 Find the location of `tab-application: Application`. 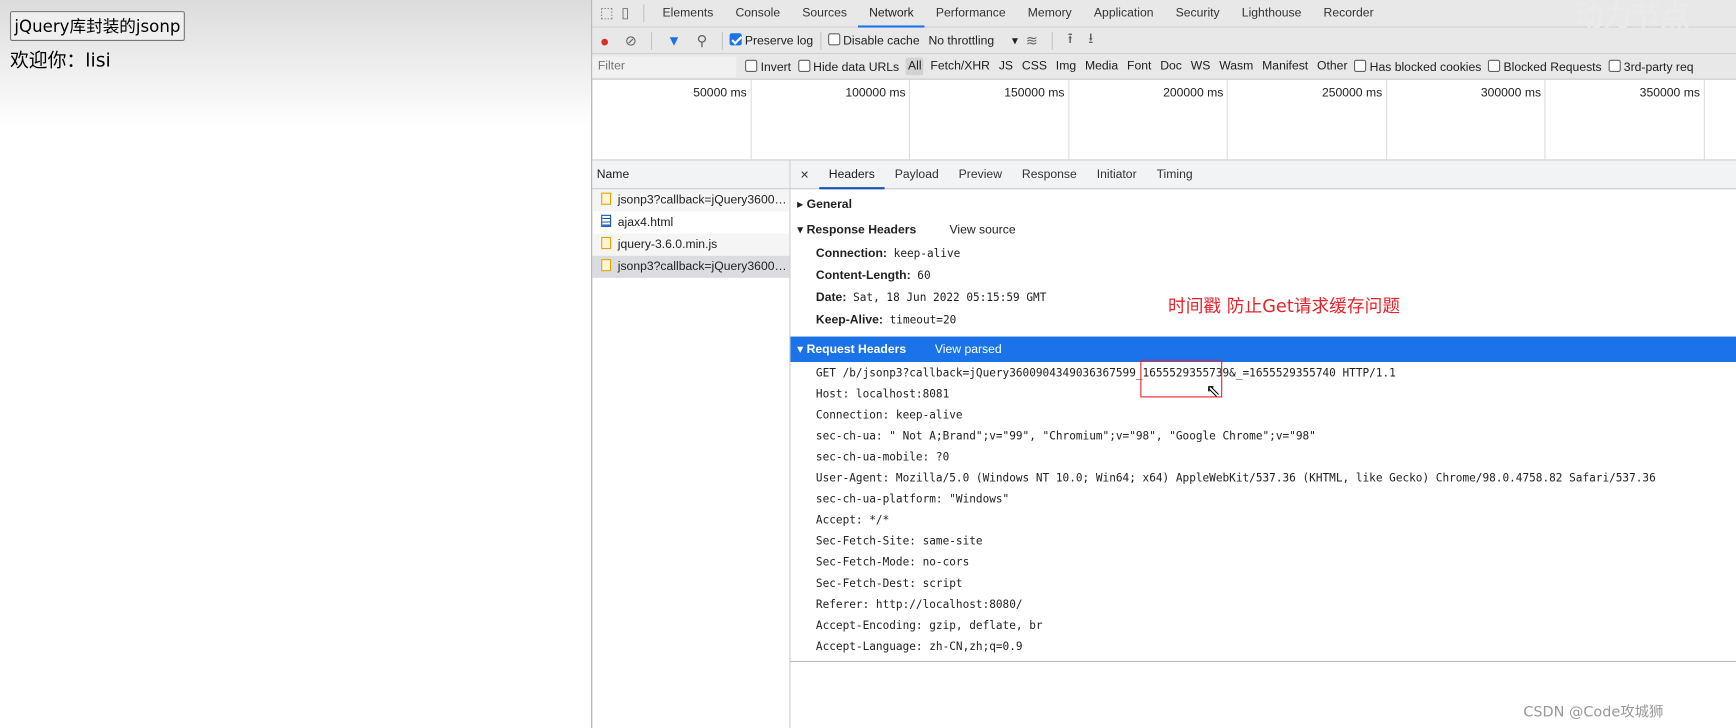

tab-application: Application is located at coordinates (1124, 13).